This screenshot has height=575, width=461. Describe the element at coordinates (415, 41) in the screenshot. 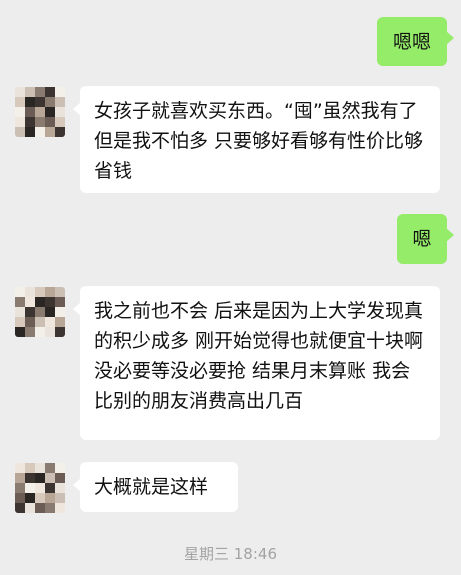

I see `message-bubble-outgoing: 嗯嗯` at that location.